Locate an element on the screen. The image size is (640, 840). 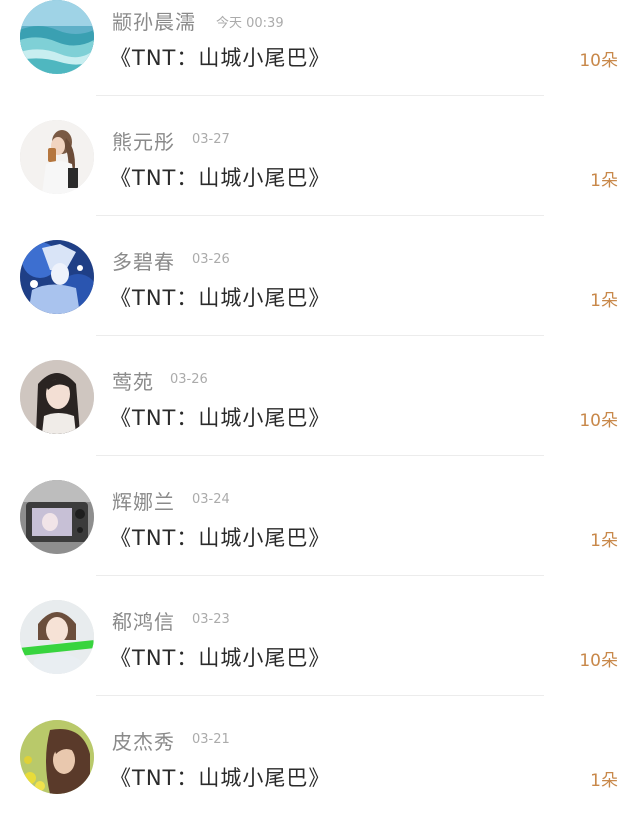
list-item: 辉娜兰 03-24 《TNT：山城小尾巴》 1朵 is located at coordinates (320, 540).